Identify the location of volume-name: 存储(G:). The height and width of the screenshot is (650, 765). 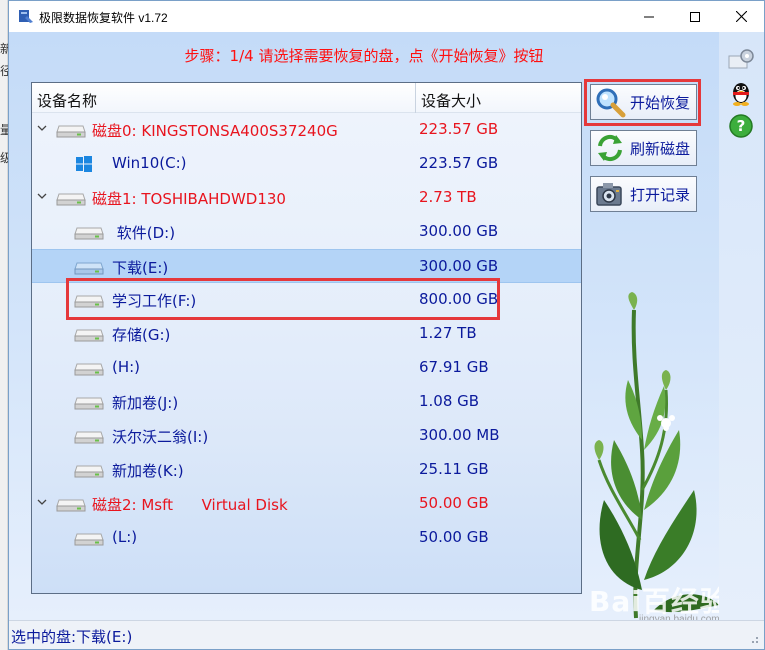
(141, 335).